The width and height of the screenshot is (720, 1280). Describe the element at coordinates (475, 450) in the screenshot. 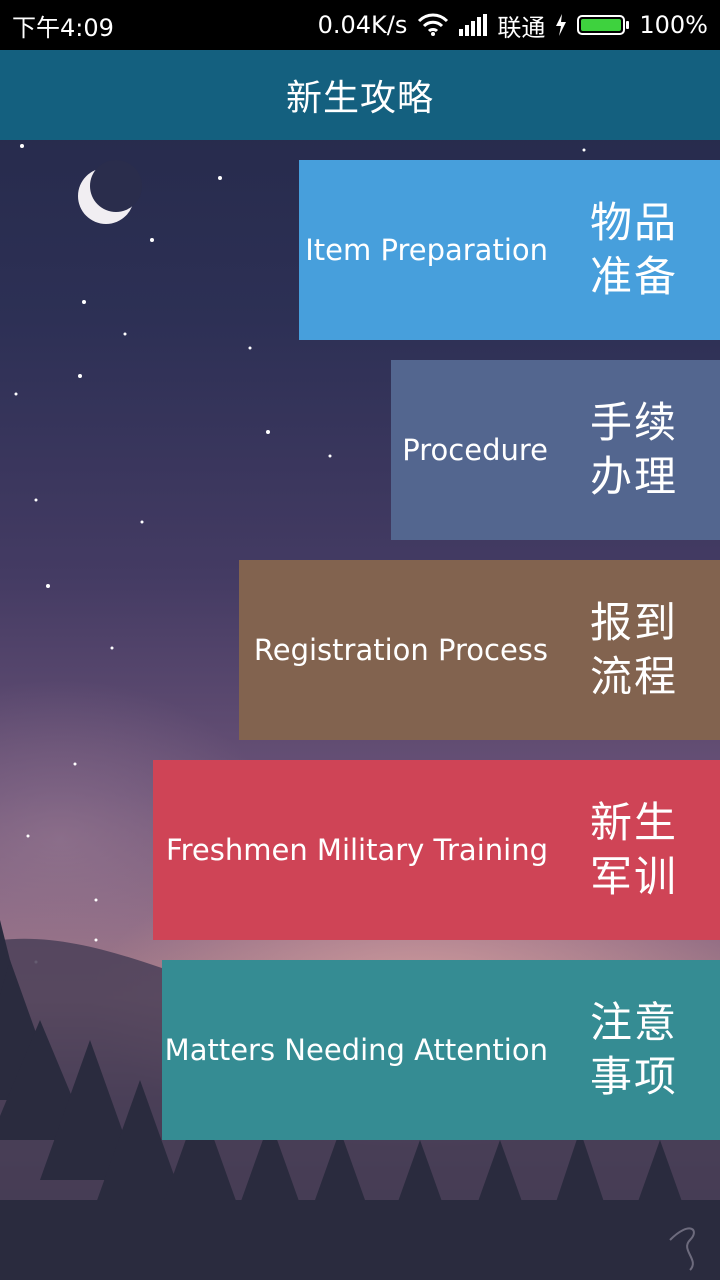

I see `menu-item-label-en: Procedure` at that location.